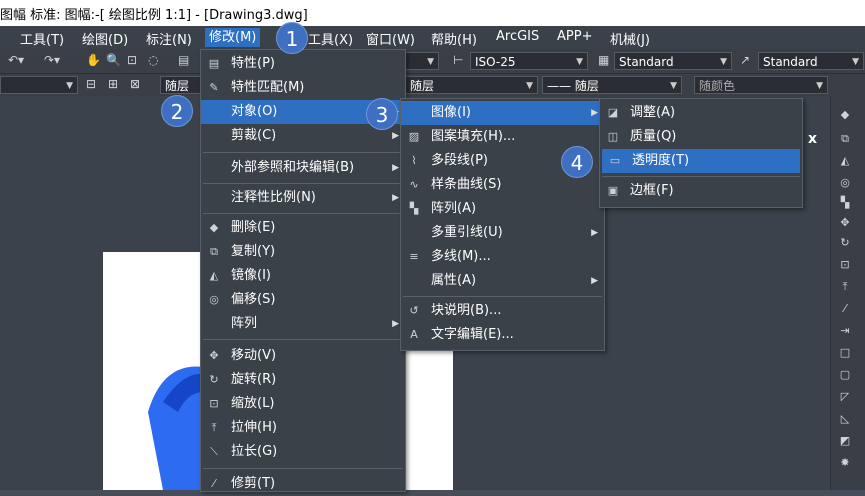  I want to click on image-submenu: ◪ 调整(A) ◫ 质量(Q) ▭ 透明度(T) ▣ 边框(F), so click(701, 153).